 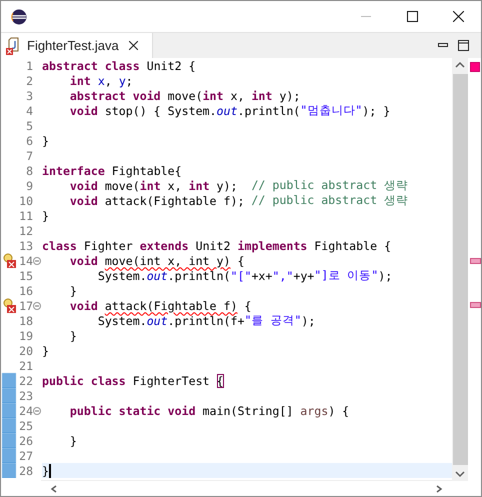 What do you see at coordinates (29, 81) in the screenshot?
I see `line-number: 2` at bounding box center [29, 81].